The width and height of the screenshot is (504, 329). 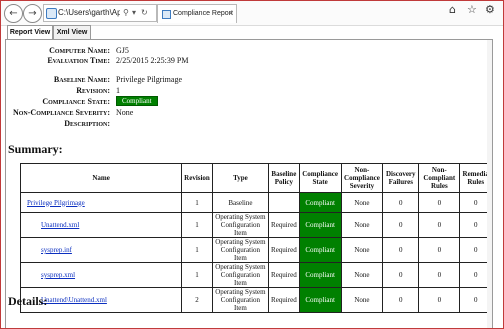 I want to click on baseline-name-label: Baseline Name:, so click(x=81, y=79).